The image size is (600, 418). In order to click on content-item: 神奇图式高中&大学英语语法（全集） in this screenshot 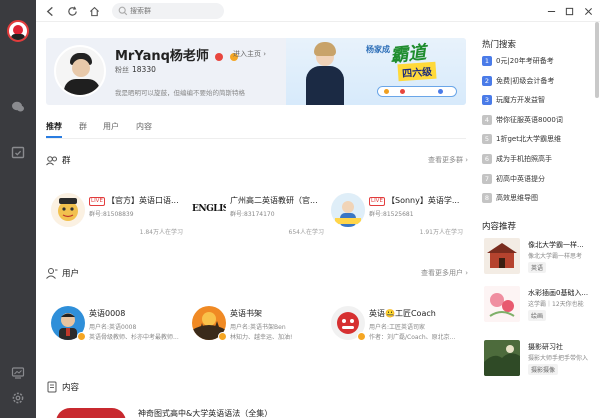, I will do `click(257, 411)`.